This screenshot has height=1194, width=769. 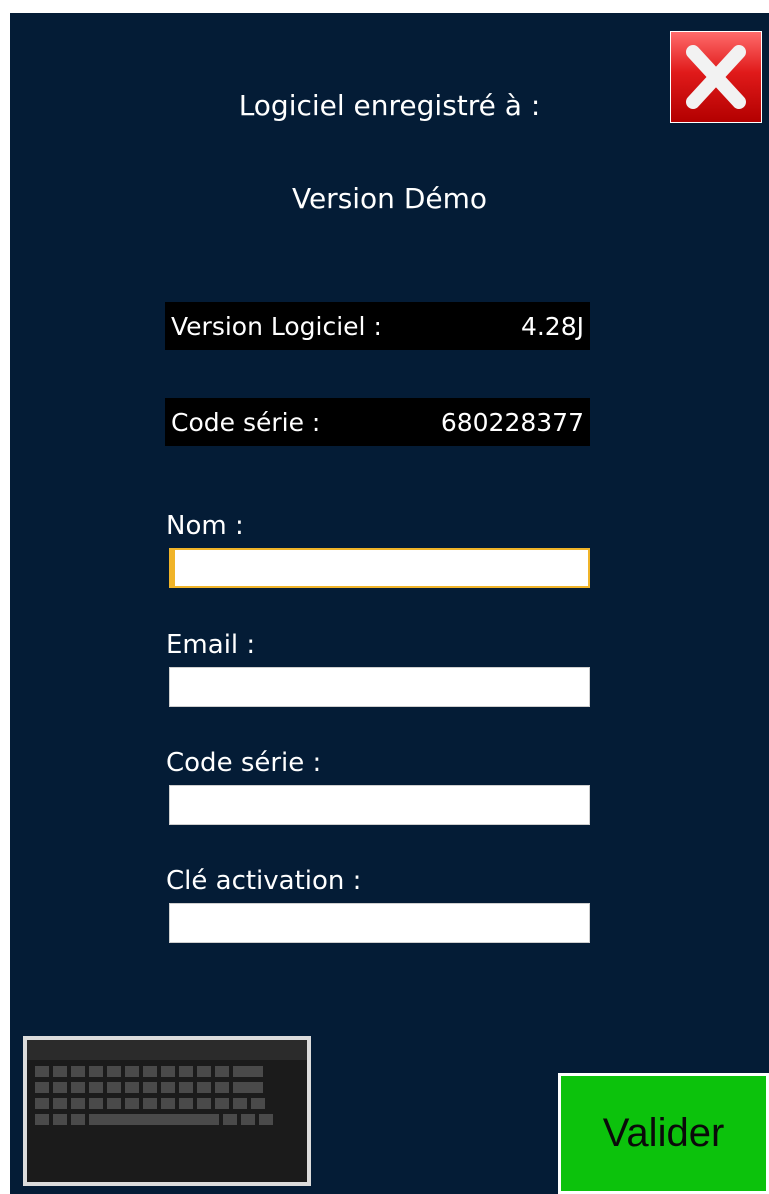 I want to click on serial-code-field-label: Code série :, so click(x=244, y=763).